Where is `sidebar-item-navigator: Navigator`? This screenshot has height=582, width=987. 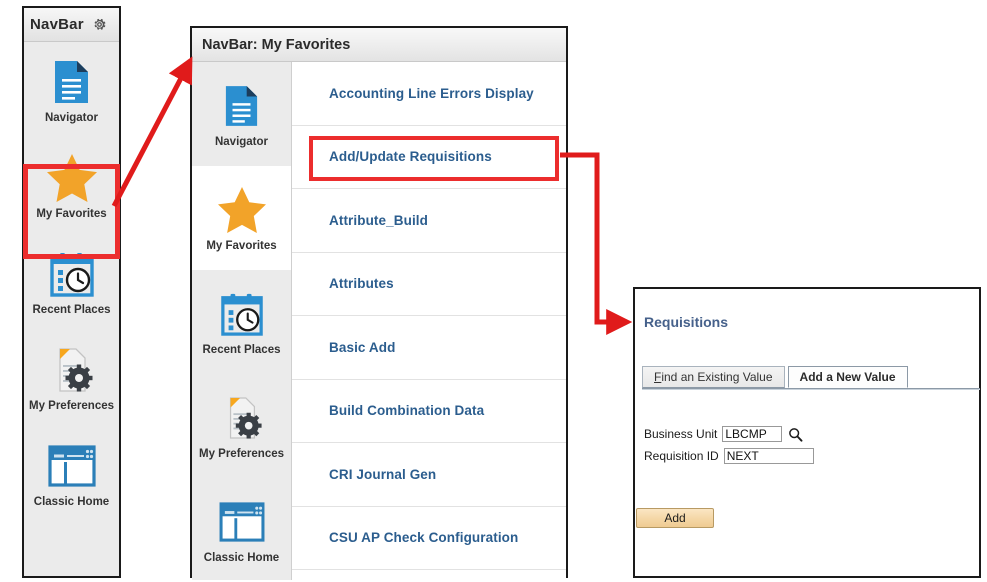
sidebar-item-navigator: Navigator is located at coordinates (71, 90).